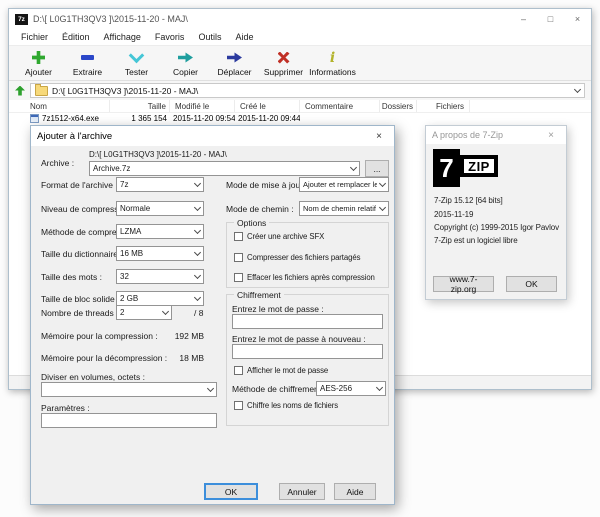 The image size is (600, 517). I want to click on split-volumes-combobox, so click(129, 389).